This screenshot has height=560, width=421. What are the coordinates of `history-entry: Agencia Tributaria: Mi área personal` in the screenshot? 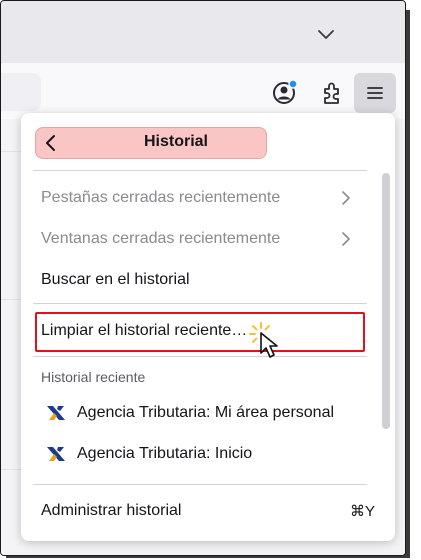 It's located at (205, 413).